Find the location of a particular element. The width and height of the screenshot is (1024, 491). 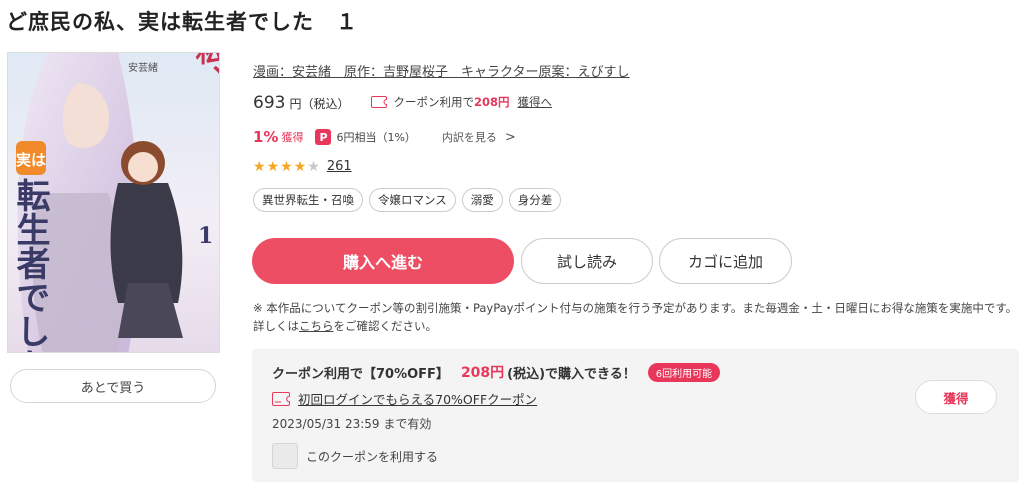

cover-illustration: ど庶民の私、 実は 転生者でした 安芸緒 1 is located at coordinates (114, 203).